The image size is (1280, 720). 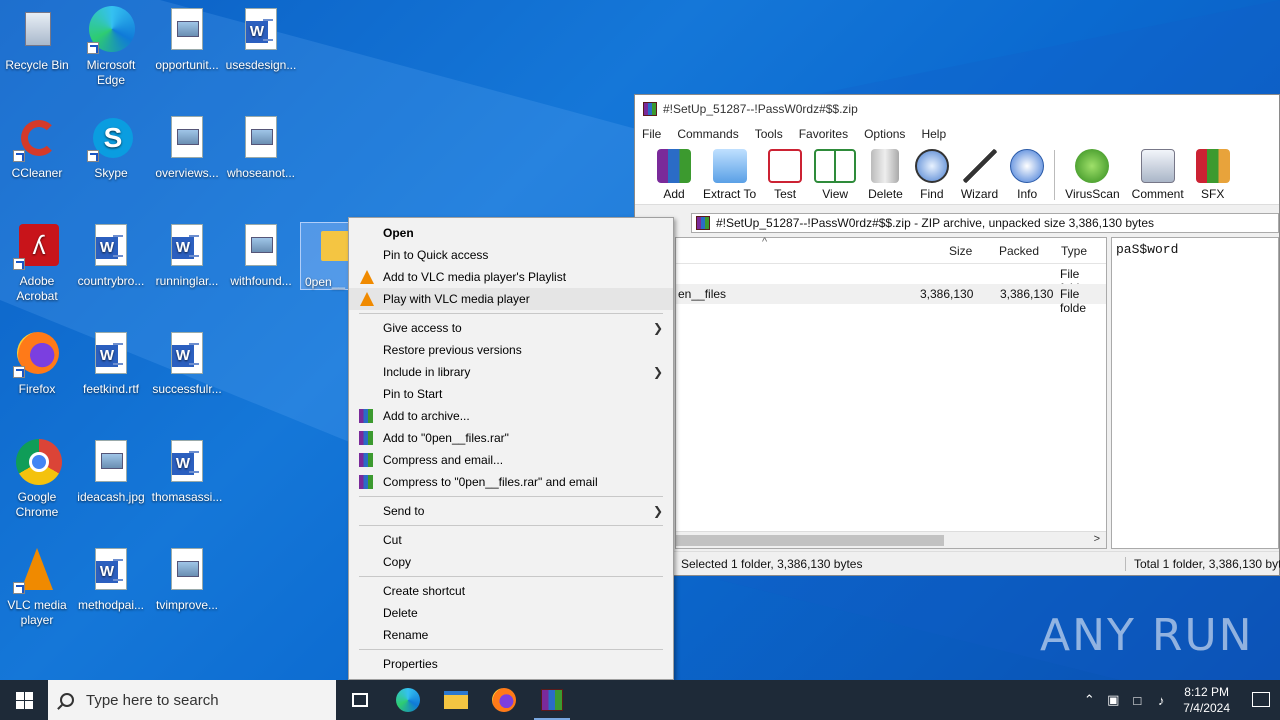 What do you see at coordinates (1074, 251) in the screenshot?
I see `column-header-type: Type` at bounding box center [1074, 251].